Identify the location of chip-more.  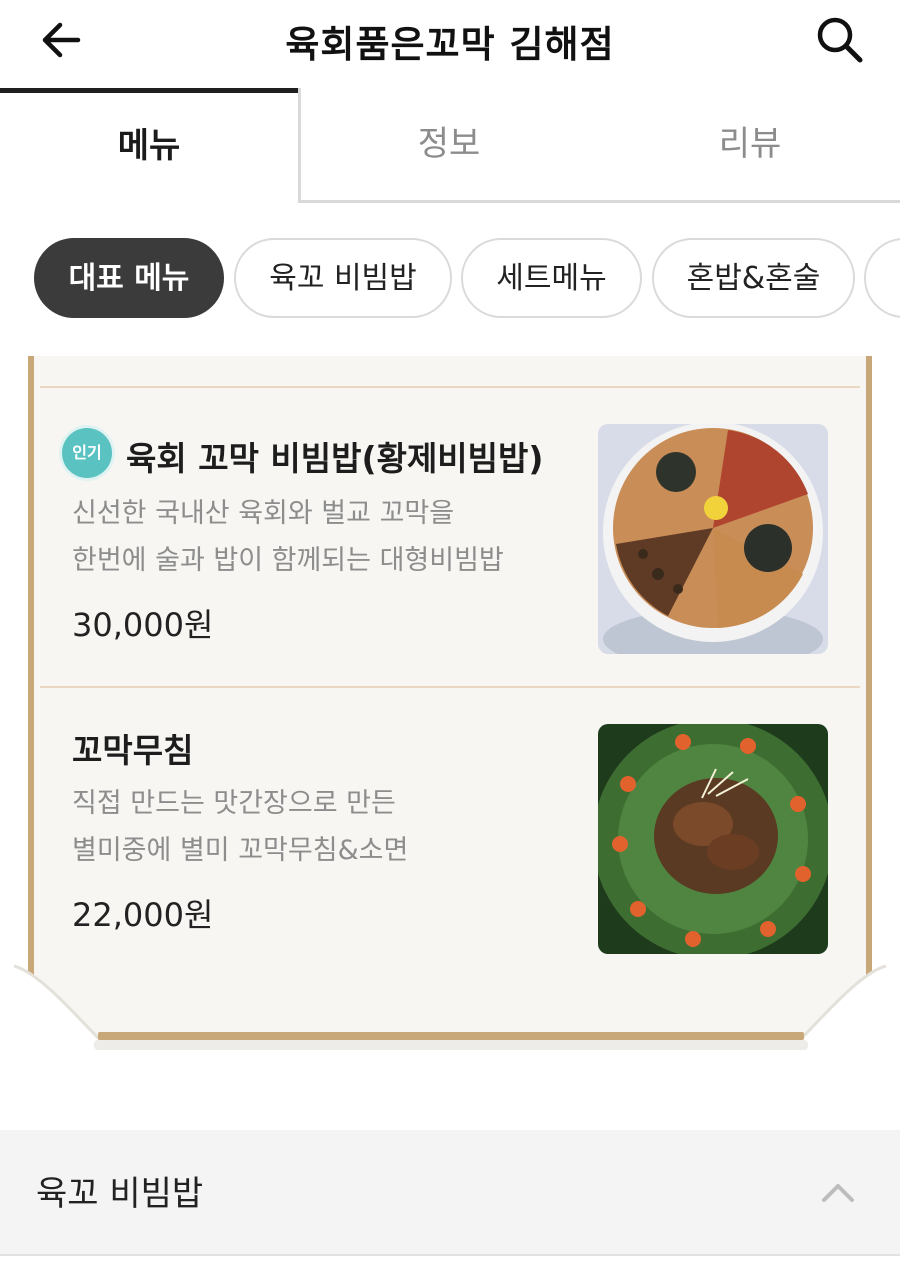
(882, 278).